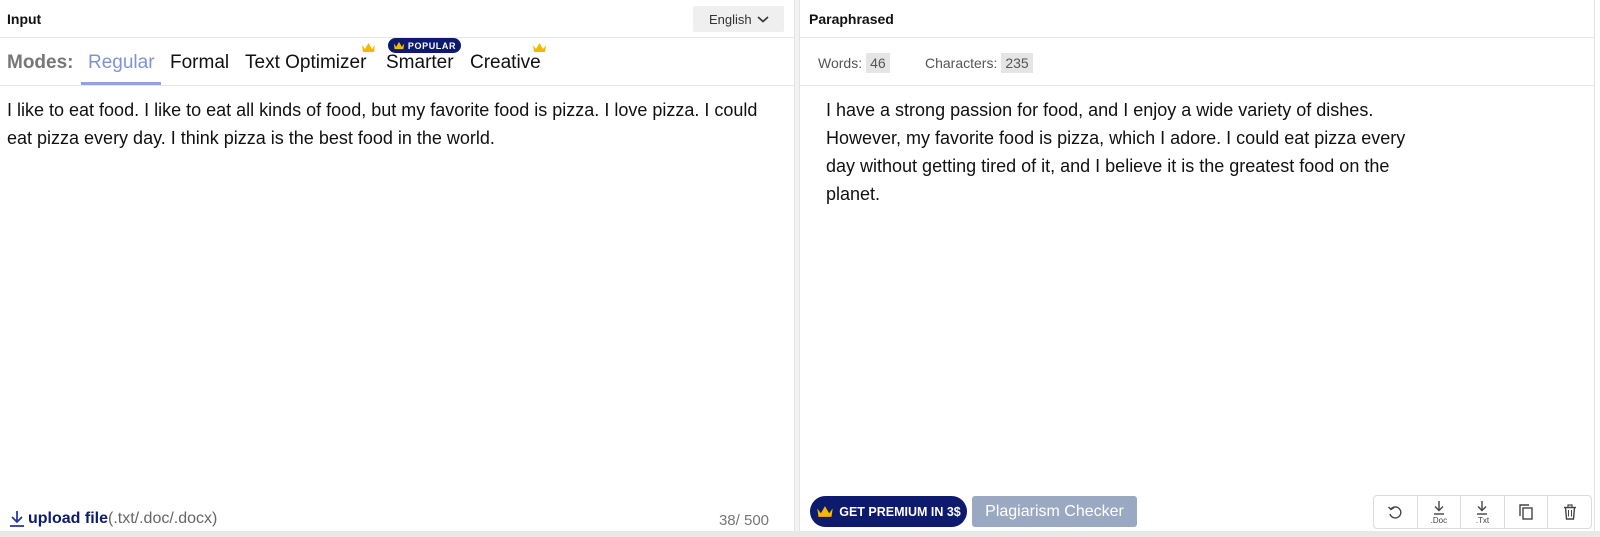  What do you see at coordinates (878, 63) in the screenshot?
I see `words-value: 46` at bounding box center [878, 63].